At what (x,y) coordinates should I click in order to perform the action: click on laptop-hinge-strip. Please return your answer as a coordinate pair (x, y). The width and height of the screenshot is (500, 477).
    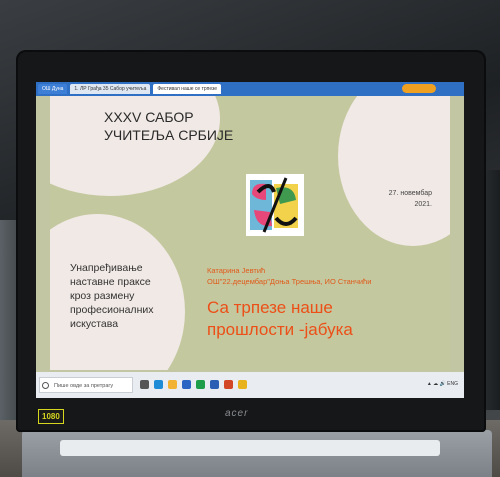
    Looking at the image, I should click on (250, 448).